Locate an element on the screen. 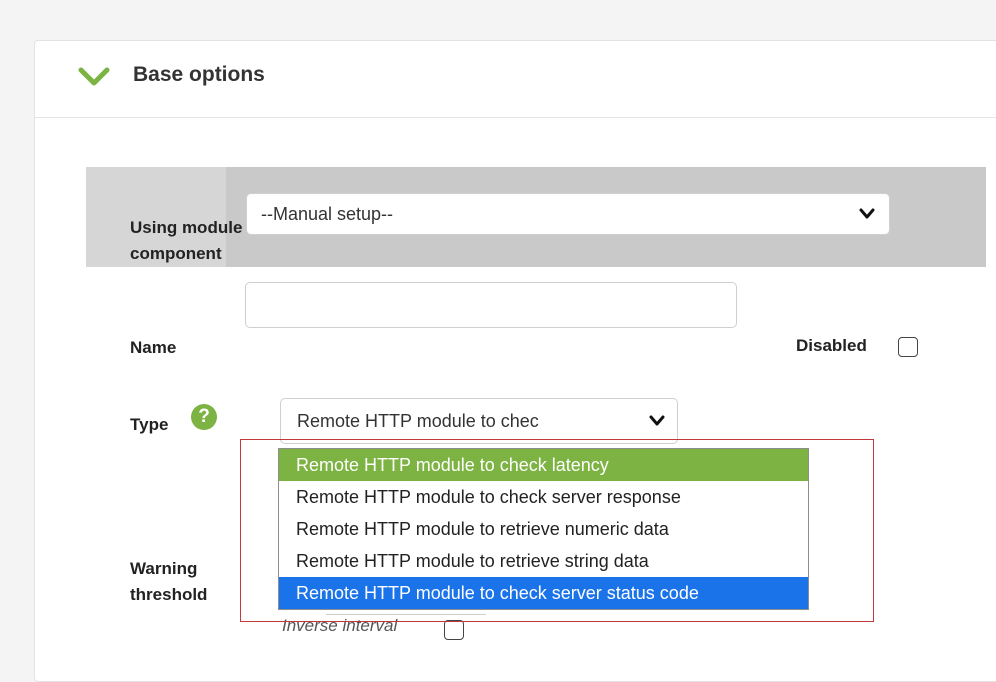 Image resolution: width=996 pixels, height=682 pixels. type-label: Type is located at coordinates (149, 424).